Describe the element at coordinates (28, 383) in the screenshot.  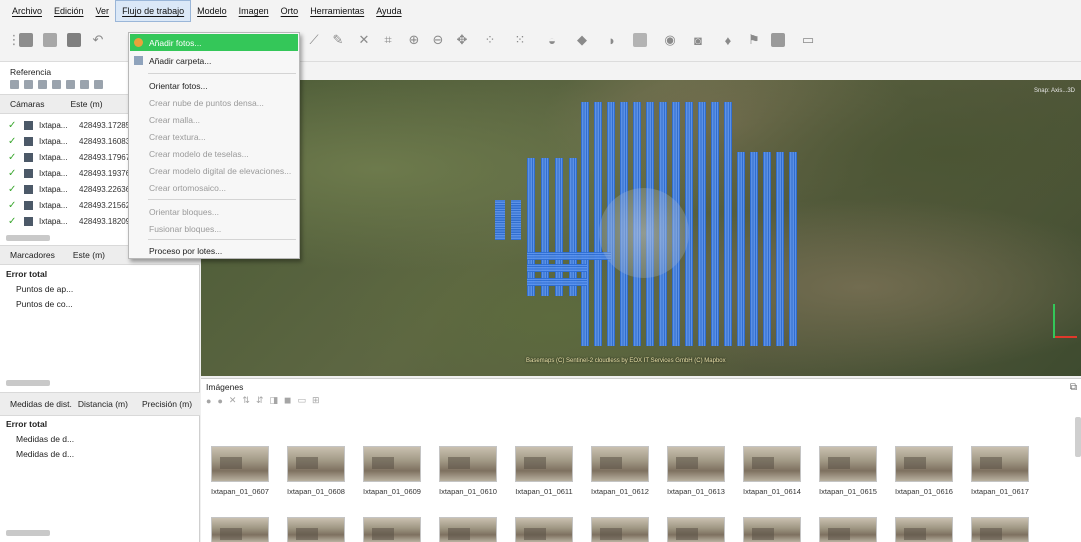
I see `markers-scrollbar` at that location.